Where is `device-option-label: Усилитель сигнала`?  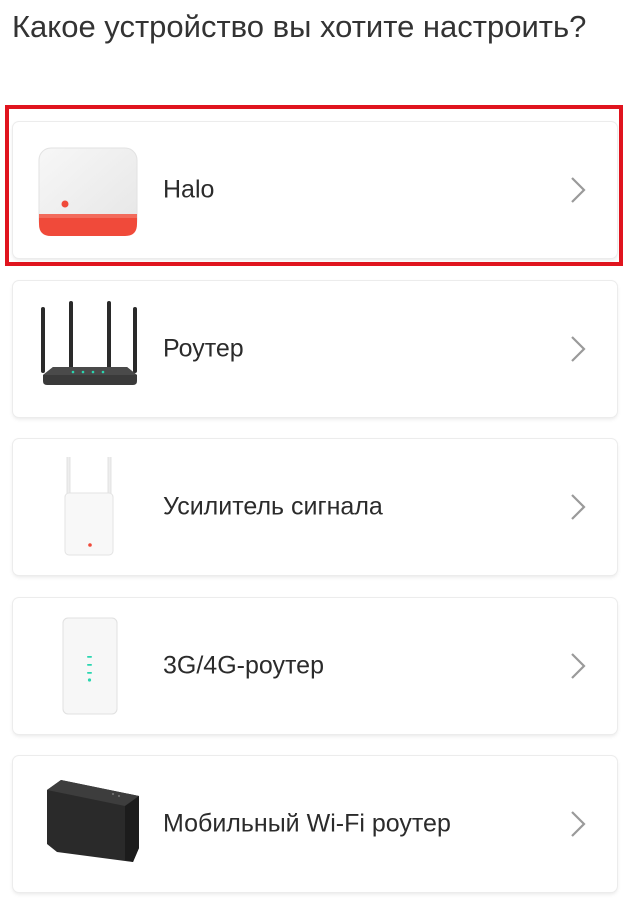 device-option-label: Усилитель сигнала is located at coordinates (273, 506).